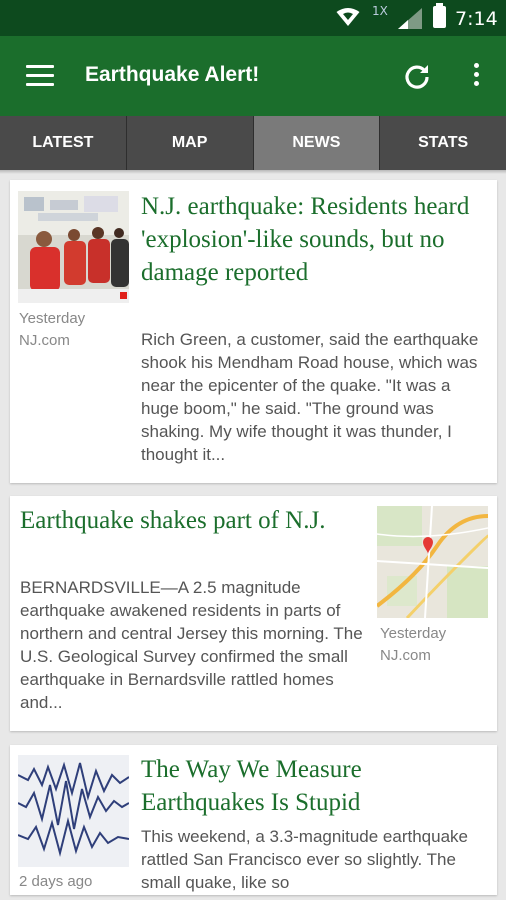  Describe the element at coordinates (190, 143) in the screenshot. I see `tab-map: MAP` at that location.